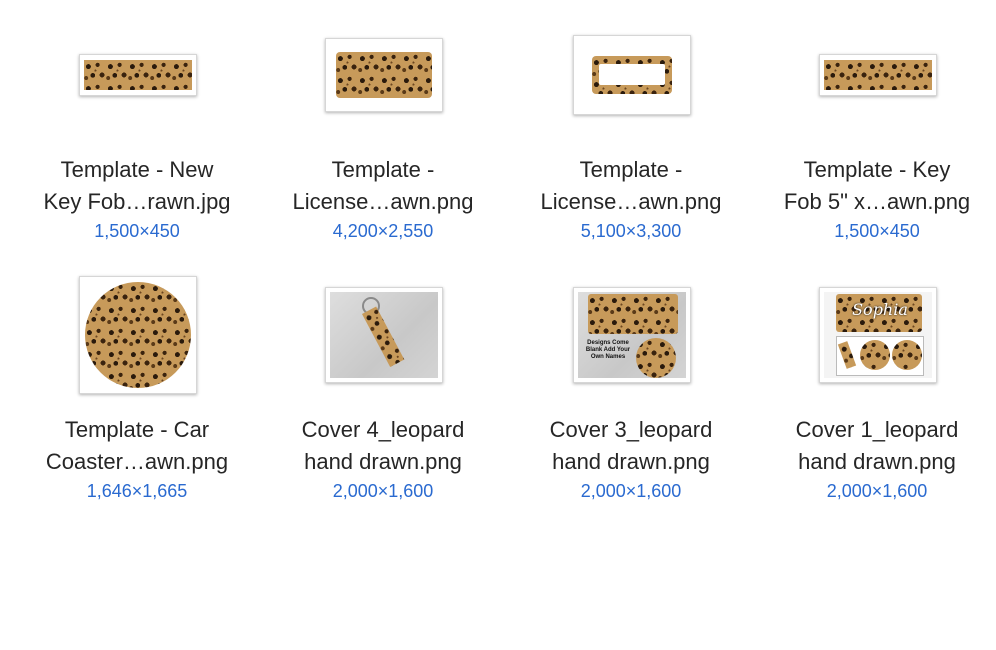 Image resolution: width=996 pixels, height=650 pixels. What do you see at coordinates (631, 135) in the screenshot?
I see `file-item: Template - License…awn.png 5,100×3,300` at bounding box center [631, 135].